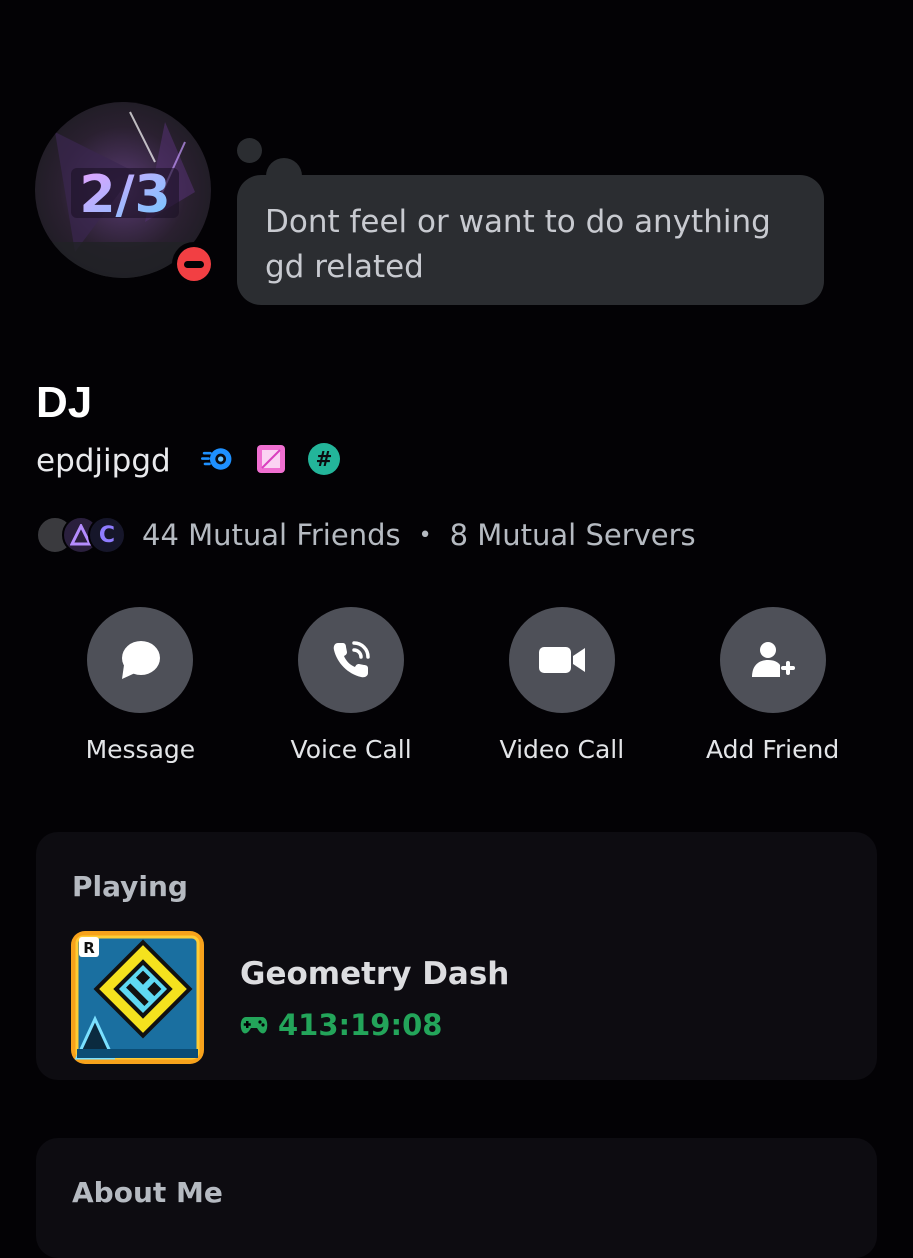 This screenshot has height=1258, width=913. I want to click on message-label: Message, so click(140, 749).